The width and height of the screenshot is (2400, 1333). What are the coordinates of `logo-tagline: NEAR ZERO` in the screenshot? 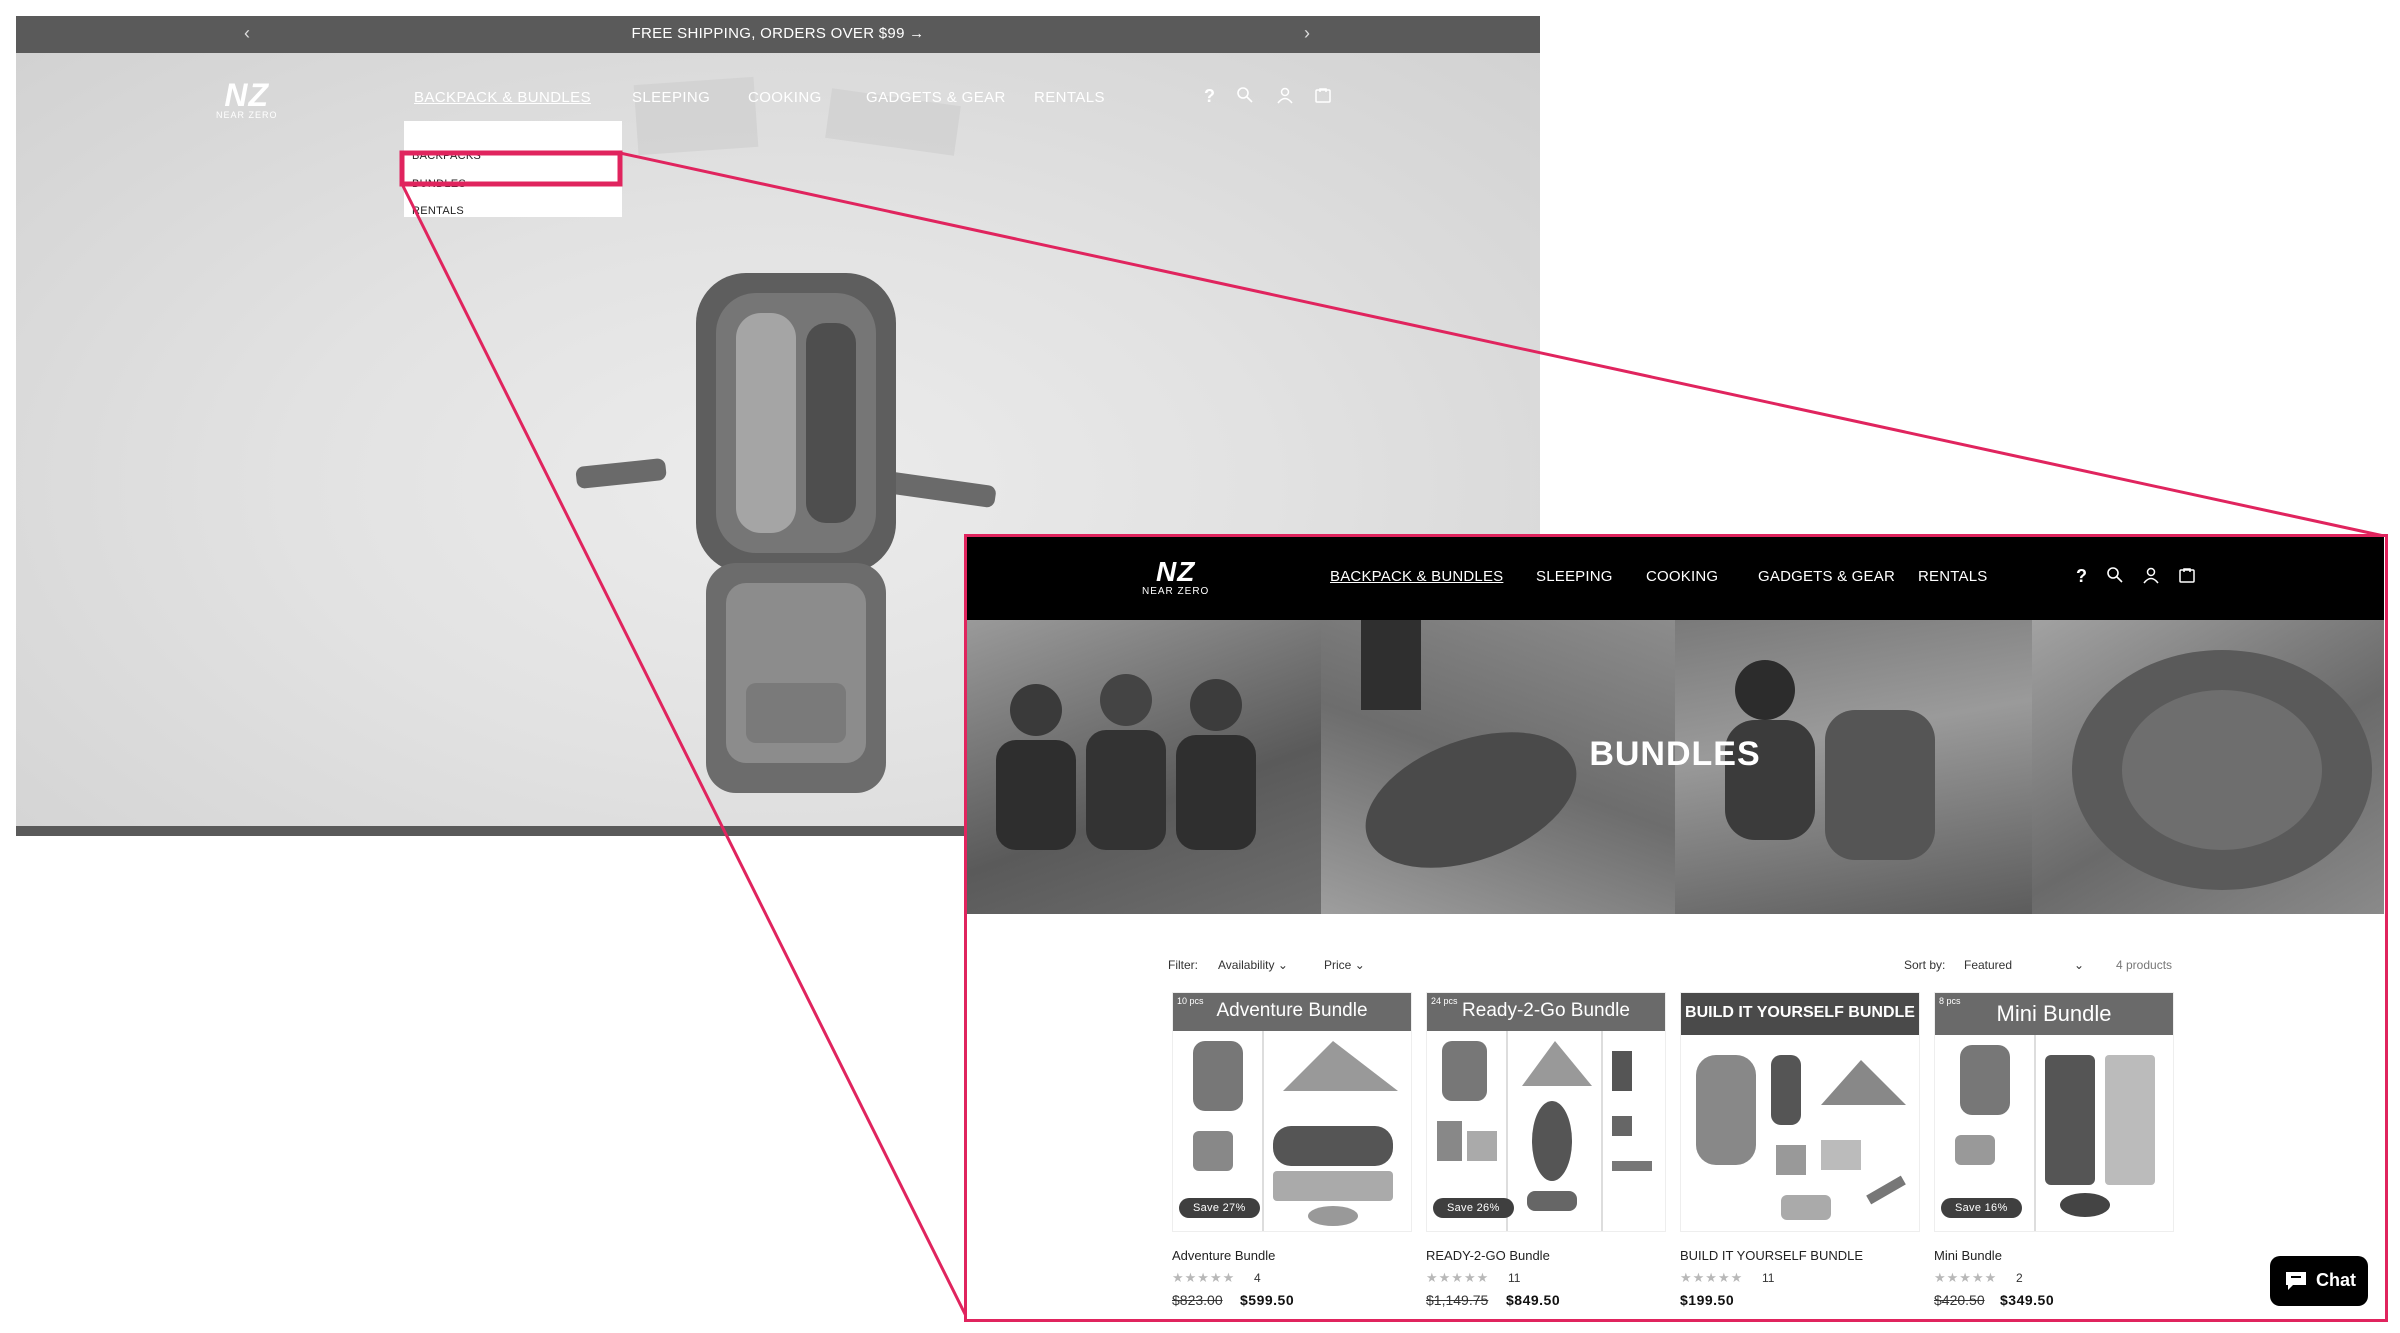 It's located at (247, 115).